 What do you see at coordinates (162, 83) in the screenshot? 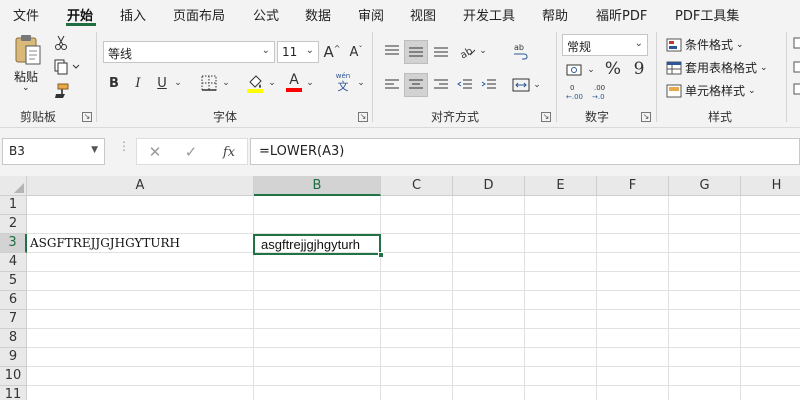
I see `underline-button: U` at bounding box center [162, 83].